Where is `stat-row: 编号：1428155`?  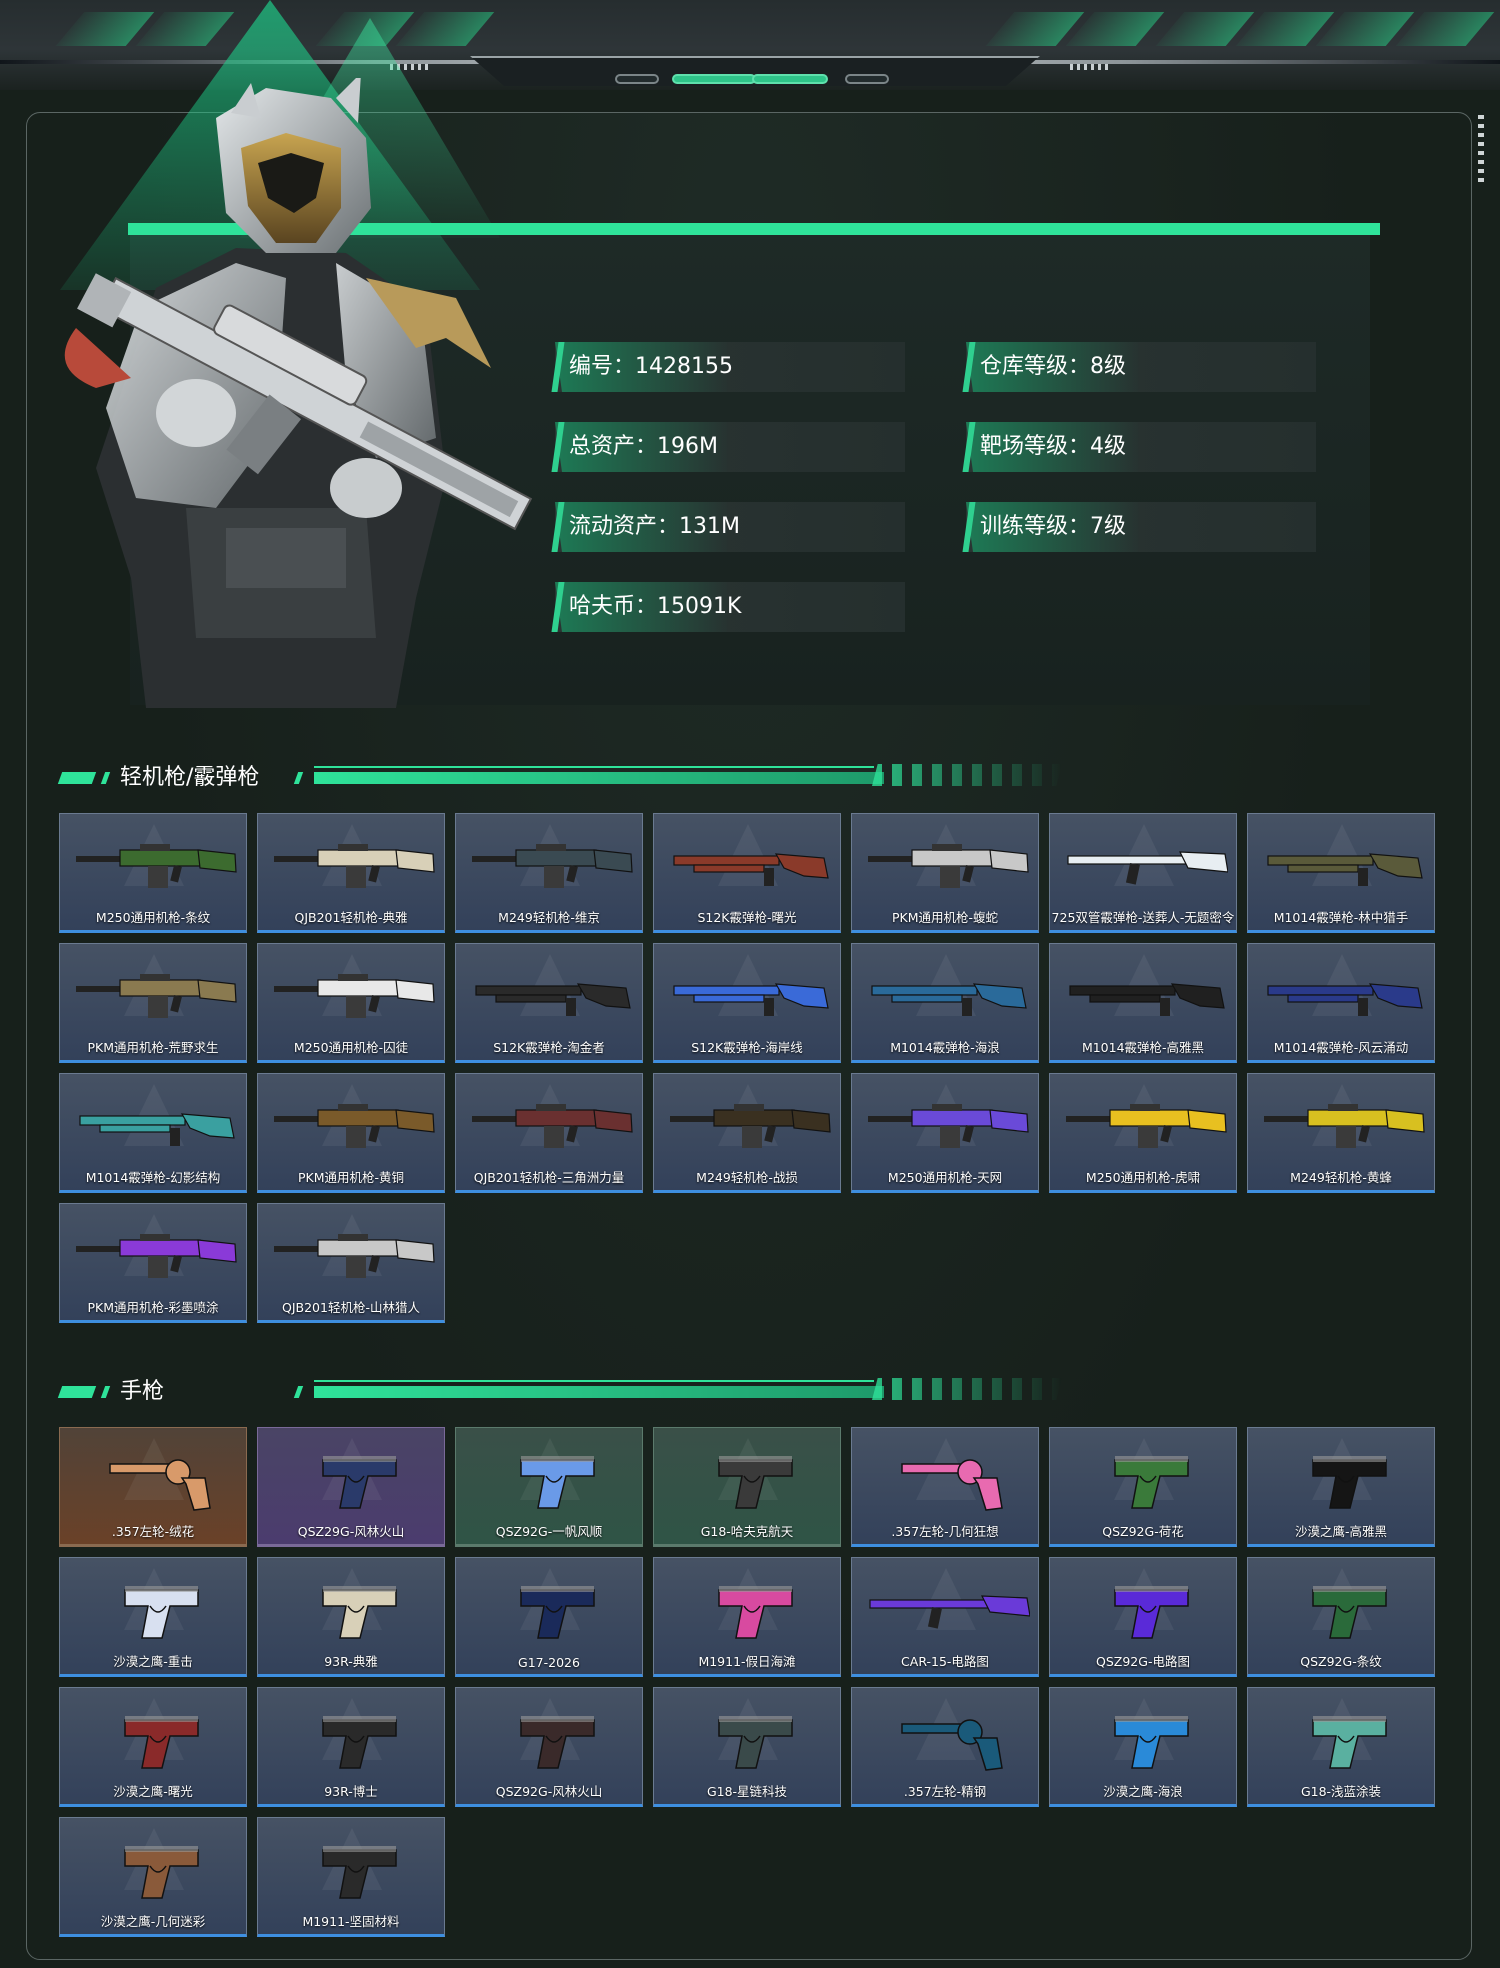
stat-row: 编号：1428155 is located at coordinates (728, 367).